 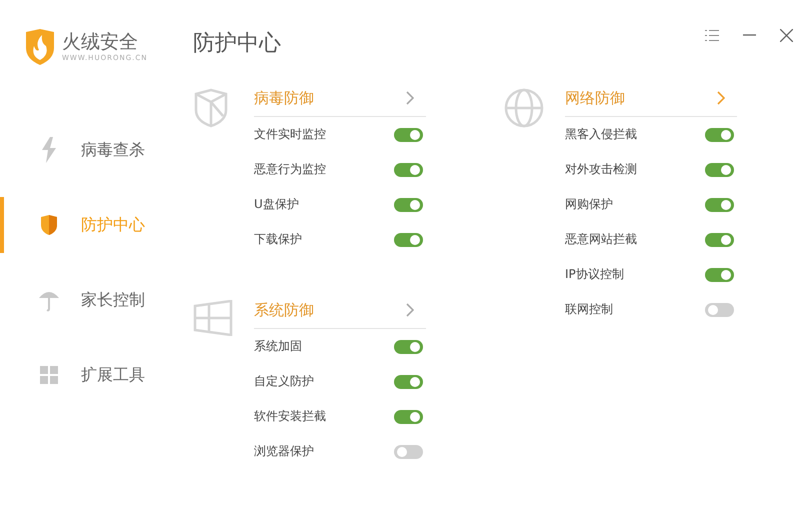 I want to click on setting-label: 自定义防护, so click(x=284, y=381).